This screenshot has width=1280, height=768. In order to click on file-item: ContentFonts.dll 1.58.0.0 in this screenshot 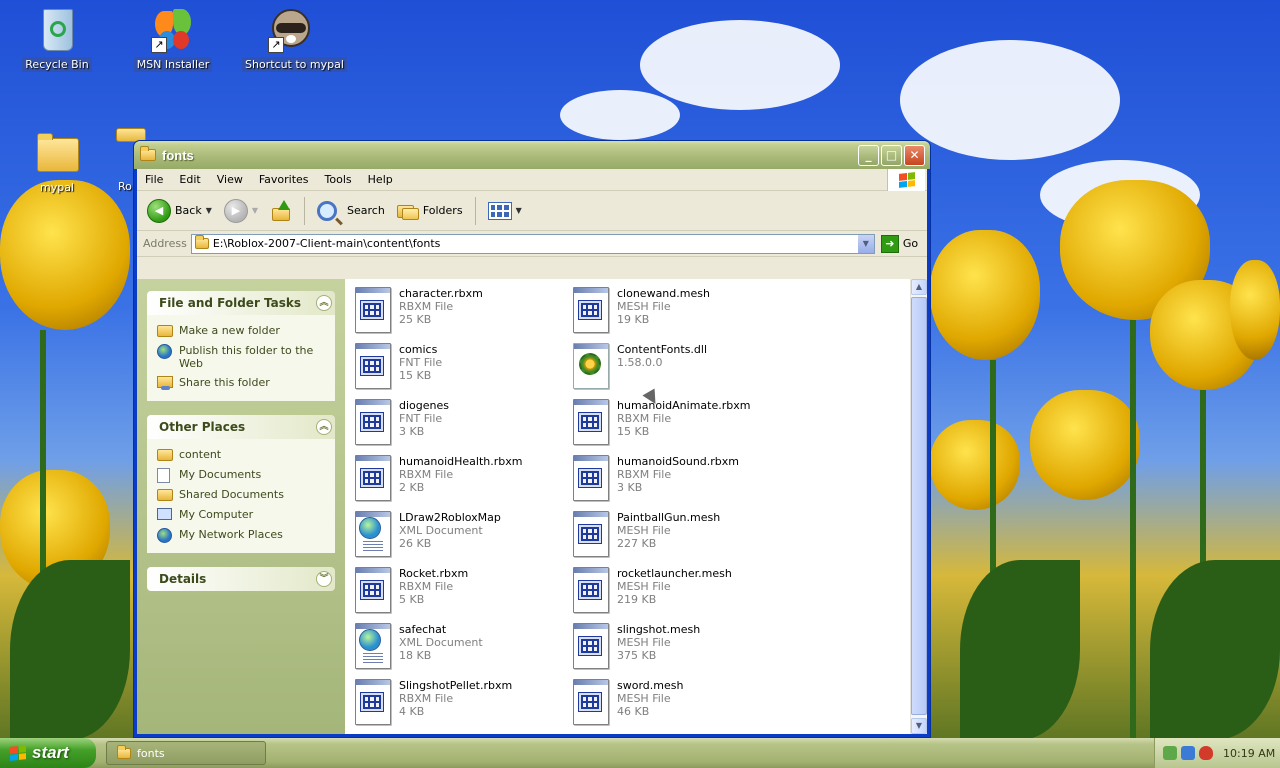, I will do `click(680, 369)`.